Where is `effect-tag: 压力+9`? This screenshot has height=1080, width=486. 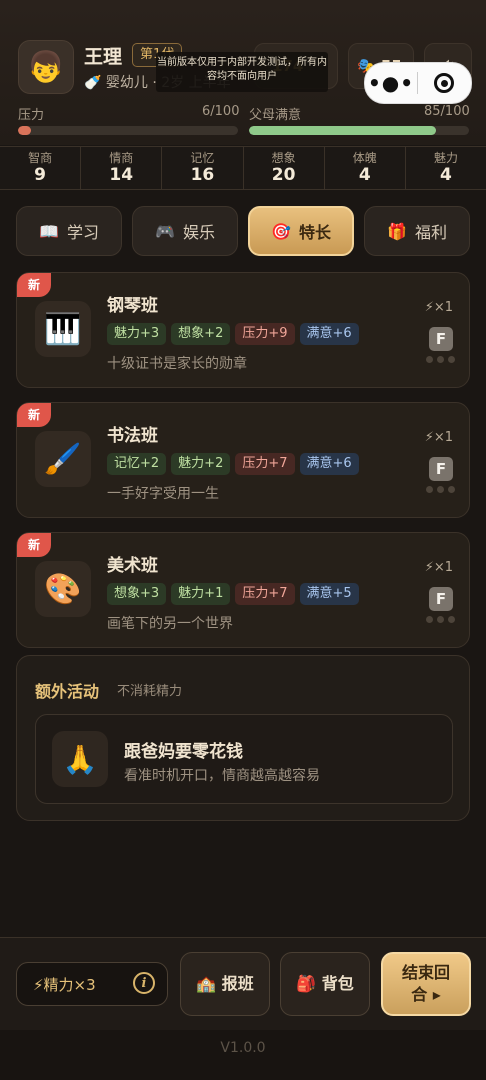 effect-tag: 压力+9 is located at coordinates (265, 334).